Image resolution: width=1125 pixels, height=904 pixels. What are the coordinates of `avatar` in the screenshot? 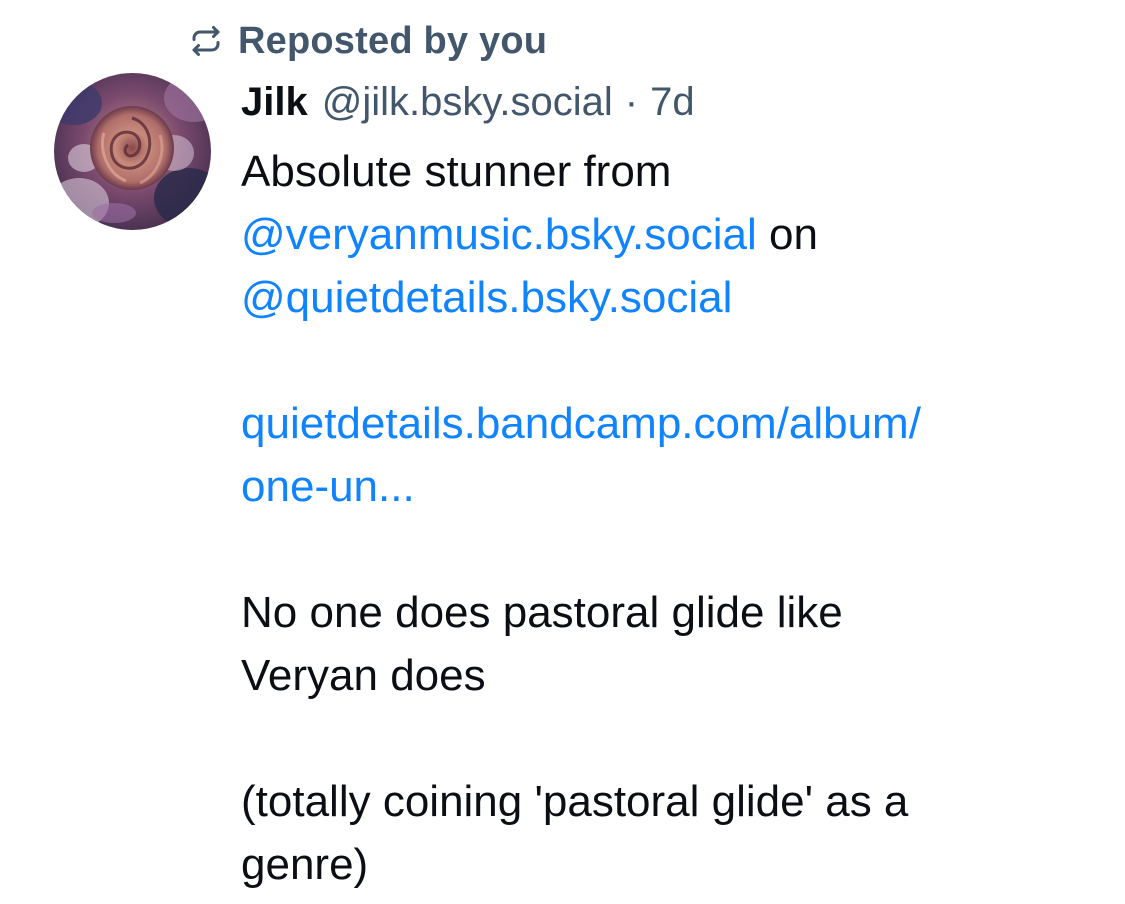 It's located at (132, 151).